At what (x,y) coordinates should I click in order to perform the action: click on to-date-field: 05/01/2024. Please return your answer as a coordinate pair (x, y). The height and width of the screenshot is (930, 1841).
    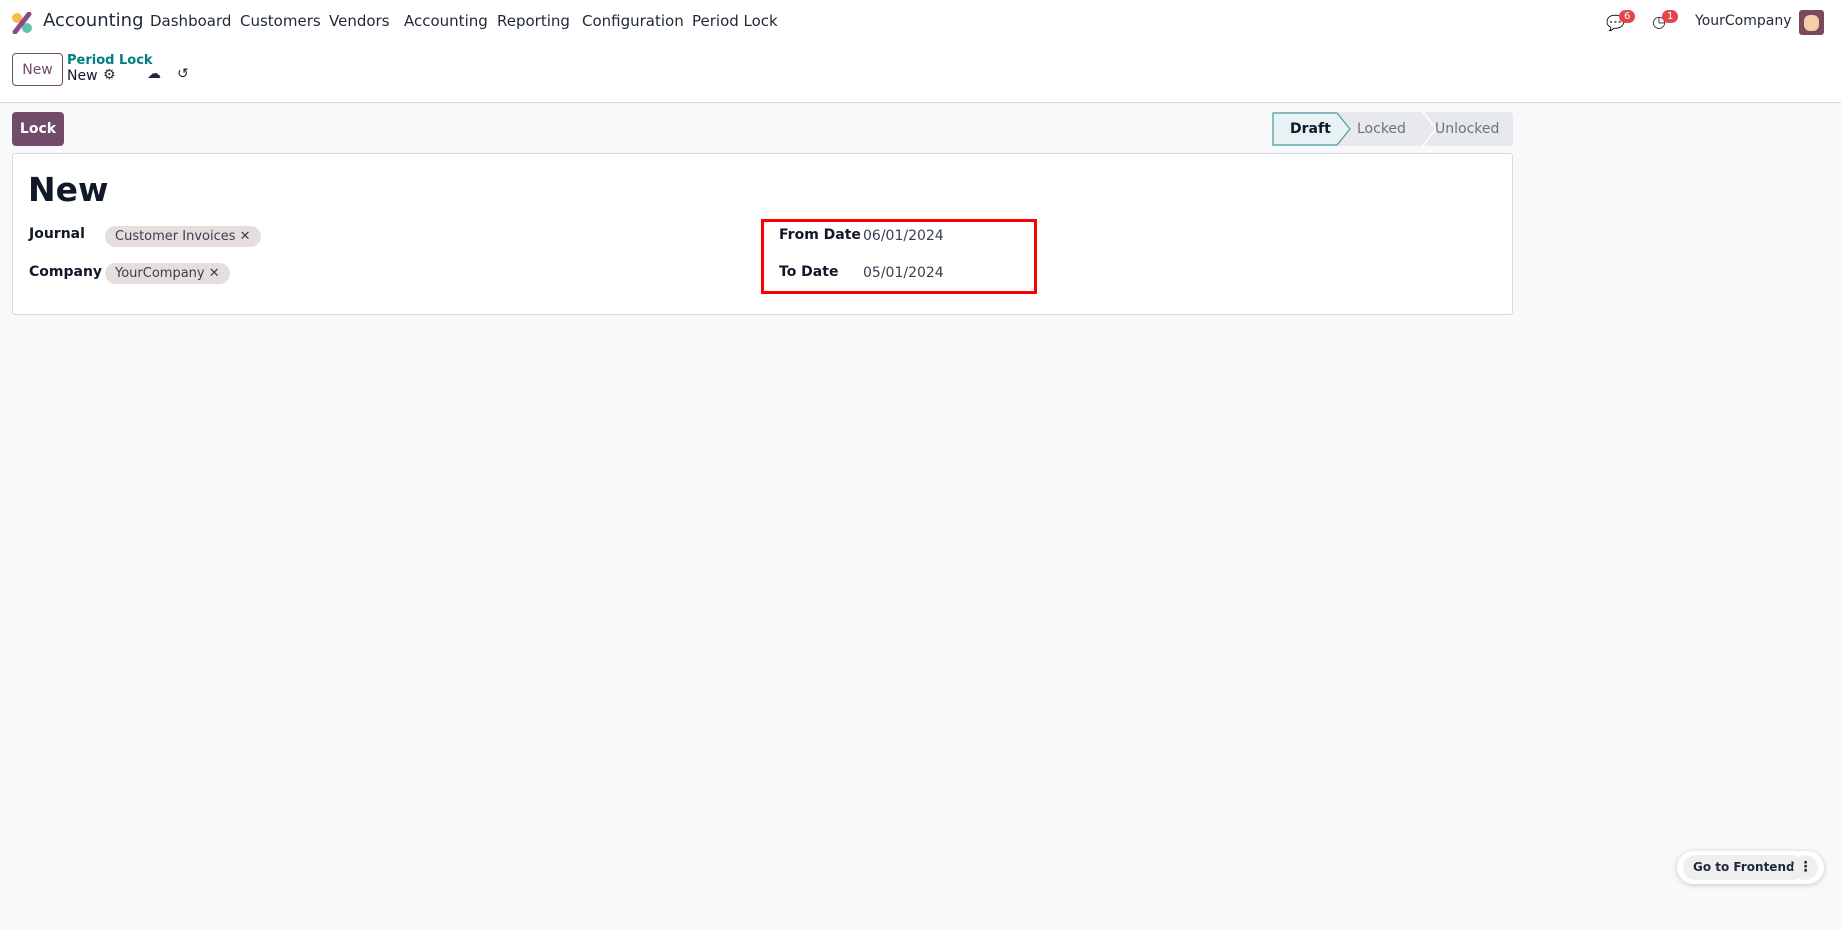
    Looking at the image, I should click on (903, 273).